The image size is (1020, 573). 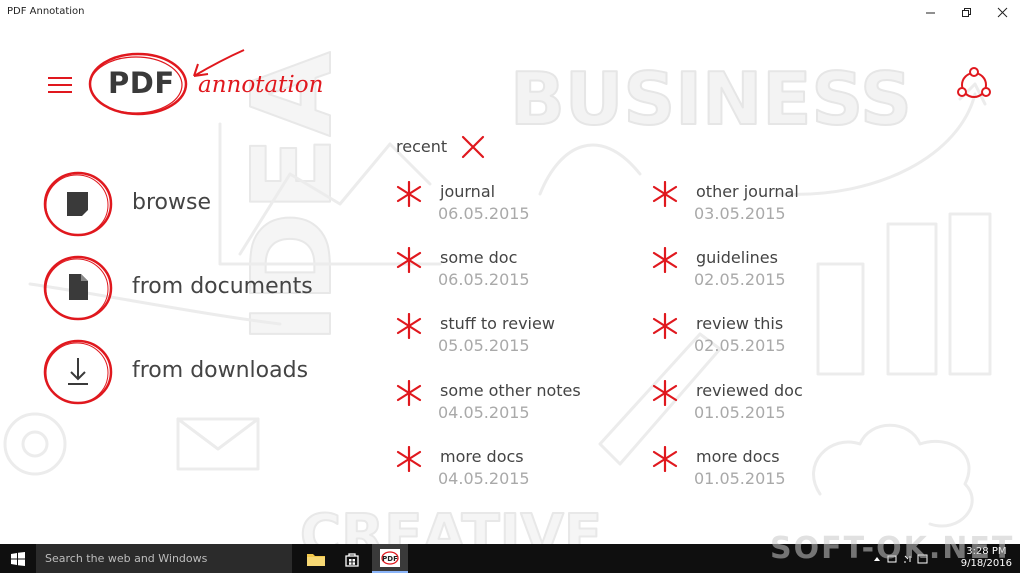 I want to click on doc-name: some other notes, so click(x=510, y=390).